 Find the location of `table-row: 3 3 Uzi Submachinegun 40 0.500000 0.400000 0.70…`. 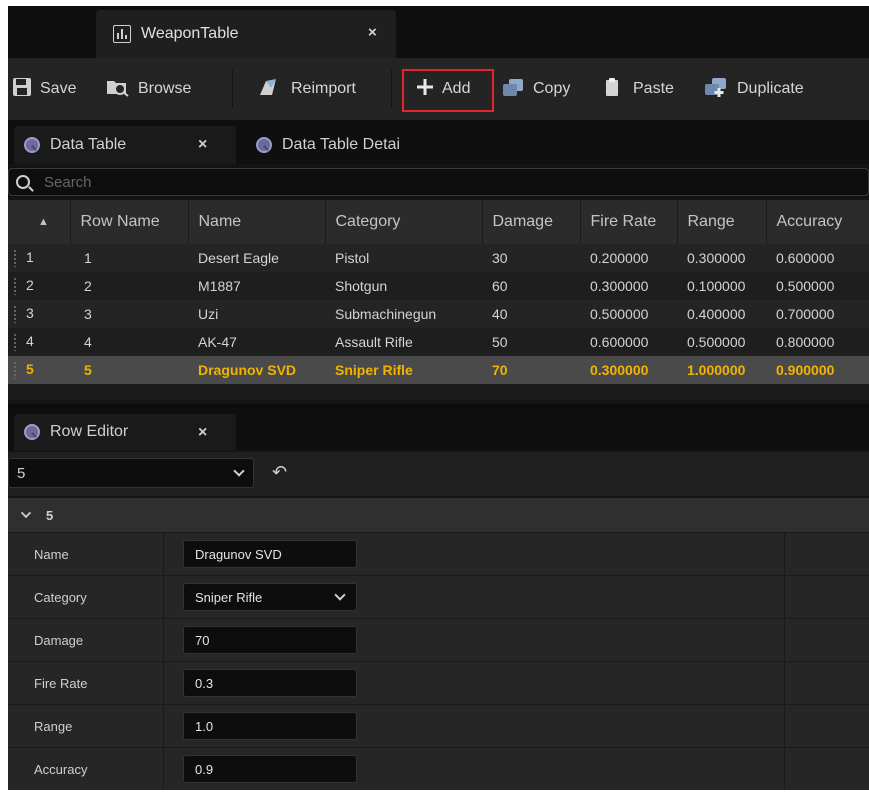

table-row: 3 3 Uzi Submachinegun 40 0.500000 0.400000 0.70… is located at coordinates (438, 314).